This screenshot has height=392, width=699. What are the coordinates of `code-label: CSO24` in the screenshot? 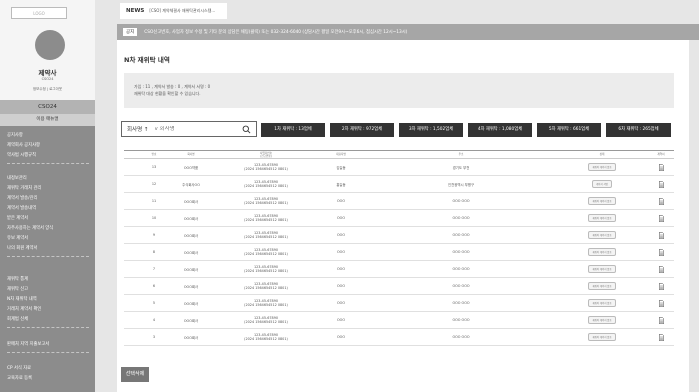 It's located at (47, 107).